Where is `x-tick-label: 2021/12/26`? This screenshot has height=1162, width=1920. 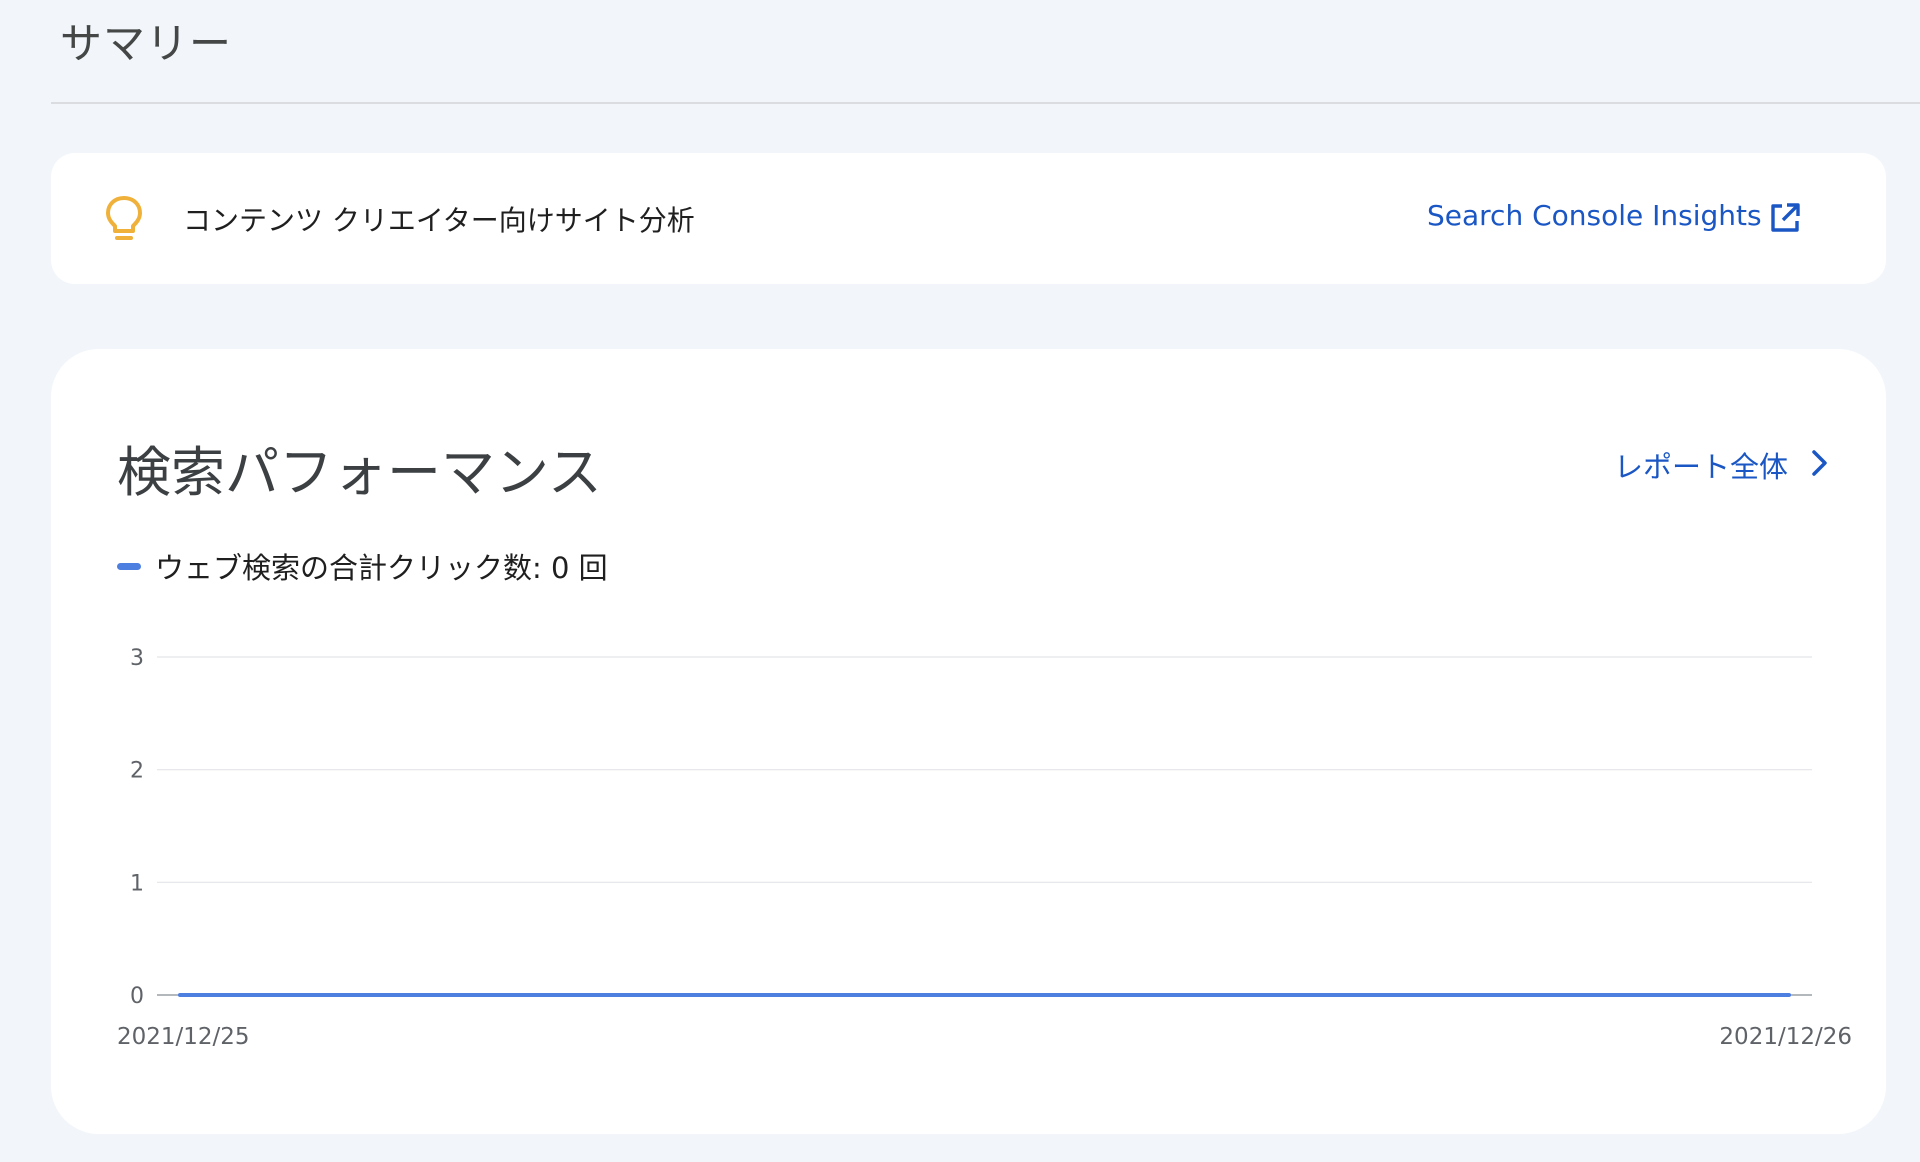 x-tick-label: 2021/12/26 is located at coordinates (1785, 1037).